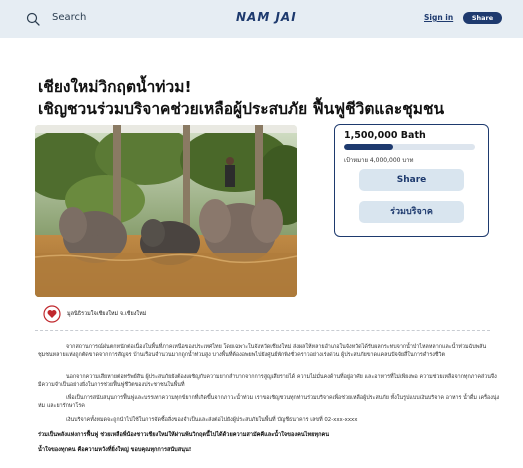 Image resolution: width=523 pixels, height=468 pixels. Describe the element at coordinates (409, 147) in the screenshot. I see `donation-progress-bar` at that location.